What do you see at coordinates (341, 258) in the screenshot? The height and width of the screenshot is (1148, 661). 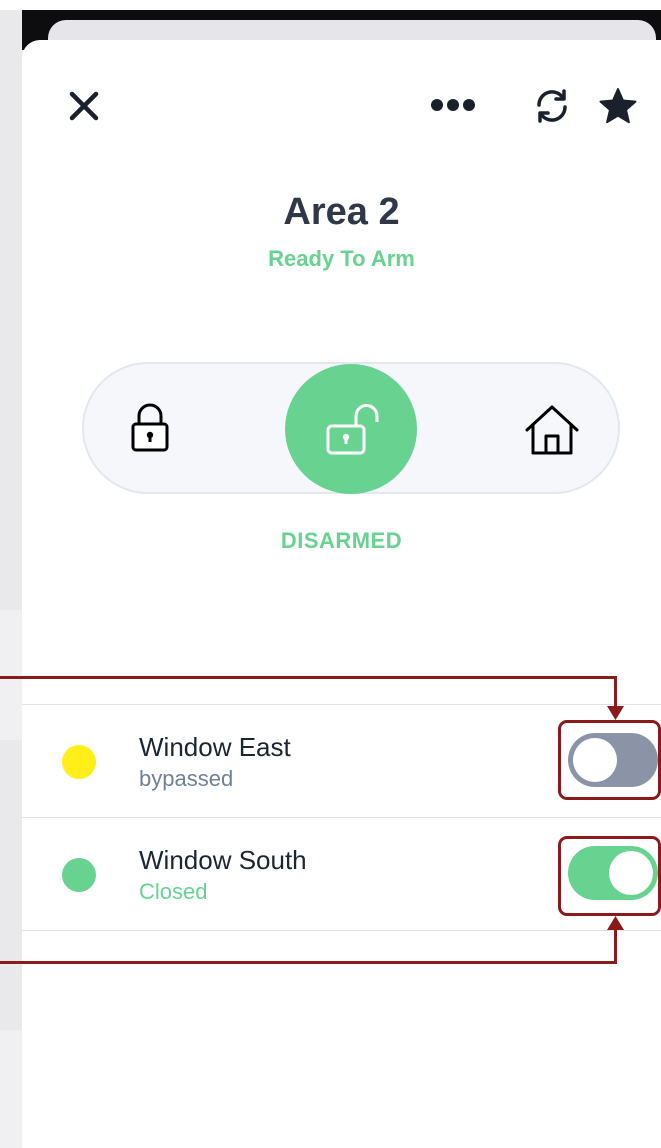 I see `area-readiness: Ready To Arm` at bounding box center [341, 258].